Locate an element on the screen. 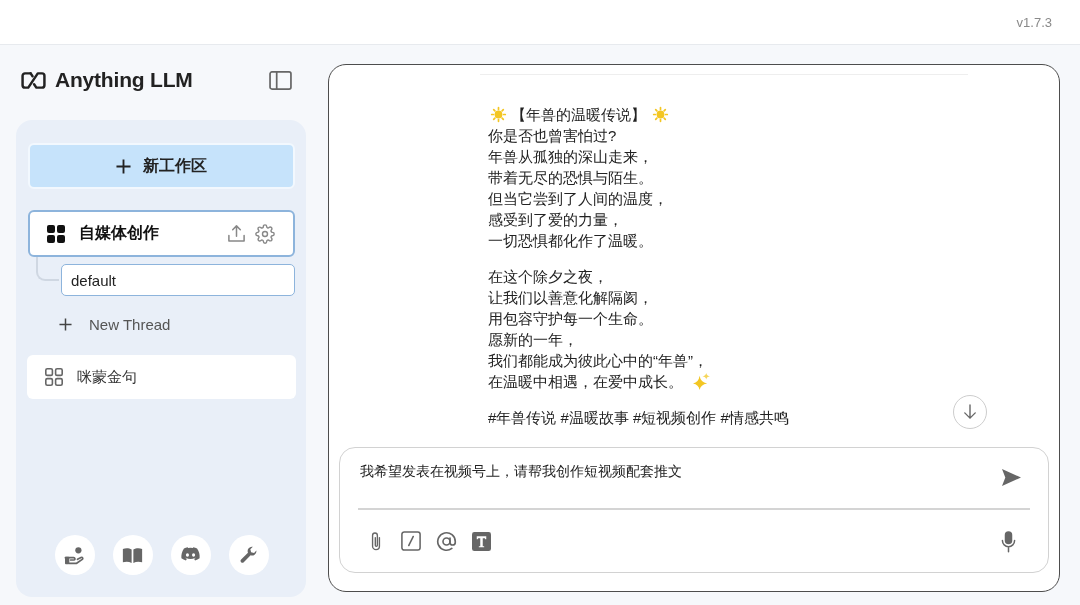  upload-icon is located at coordinates (236, 233).